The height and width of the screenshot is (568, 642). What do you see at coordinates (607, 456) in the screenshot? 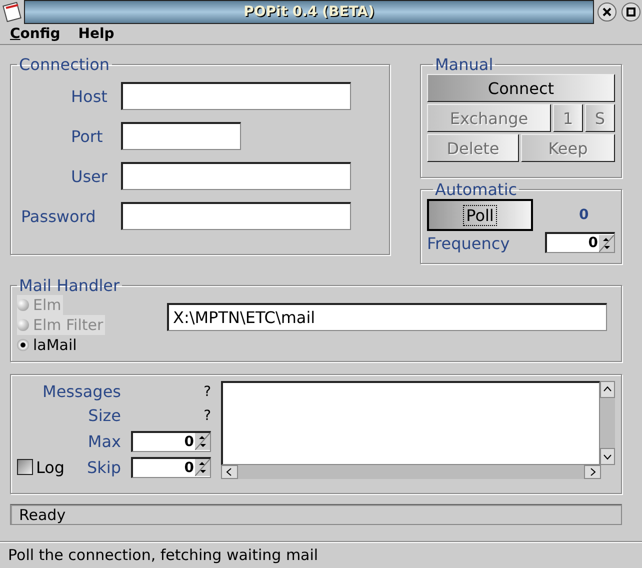
I see `scroll-down-icon` at bounding box center [607, 456].